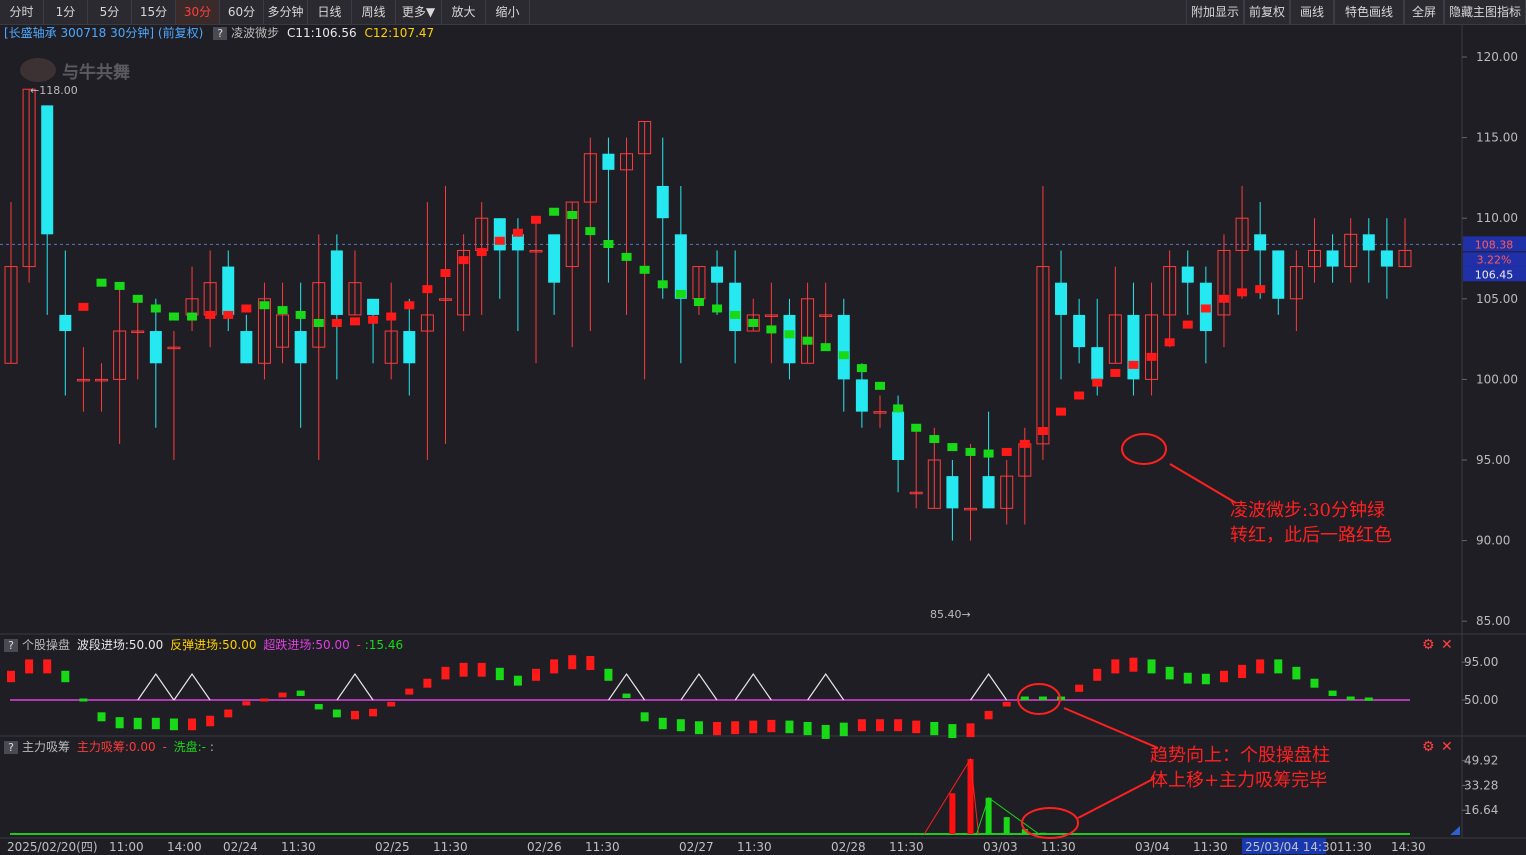 This screenshot has height=855, width=1526. What do you see at coordinates (240, 847) in the screenshot?
I see `x-axis-label: 02/24` at bounding box center [240, 847].